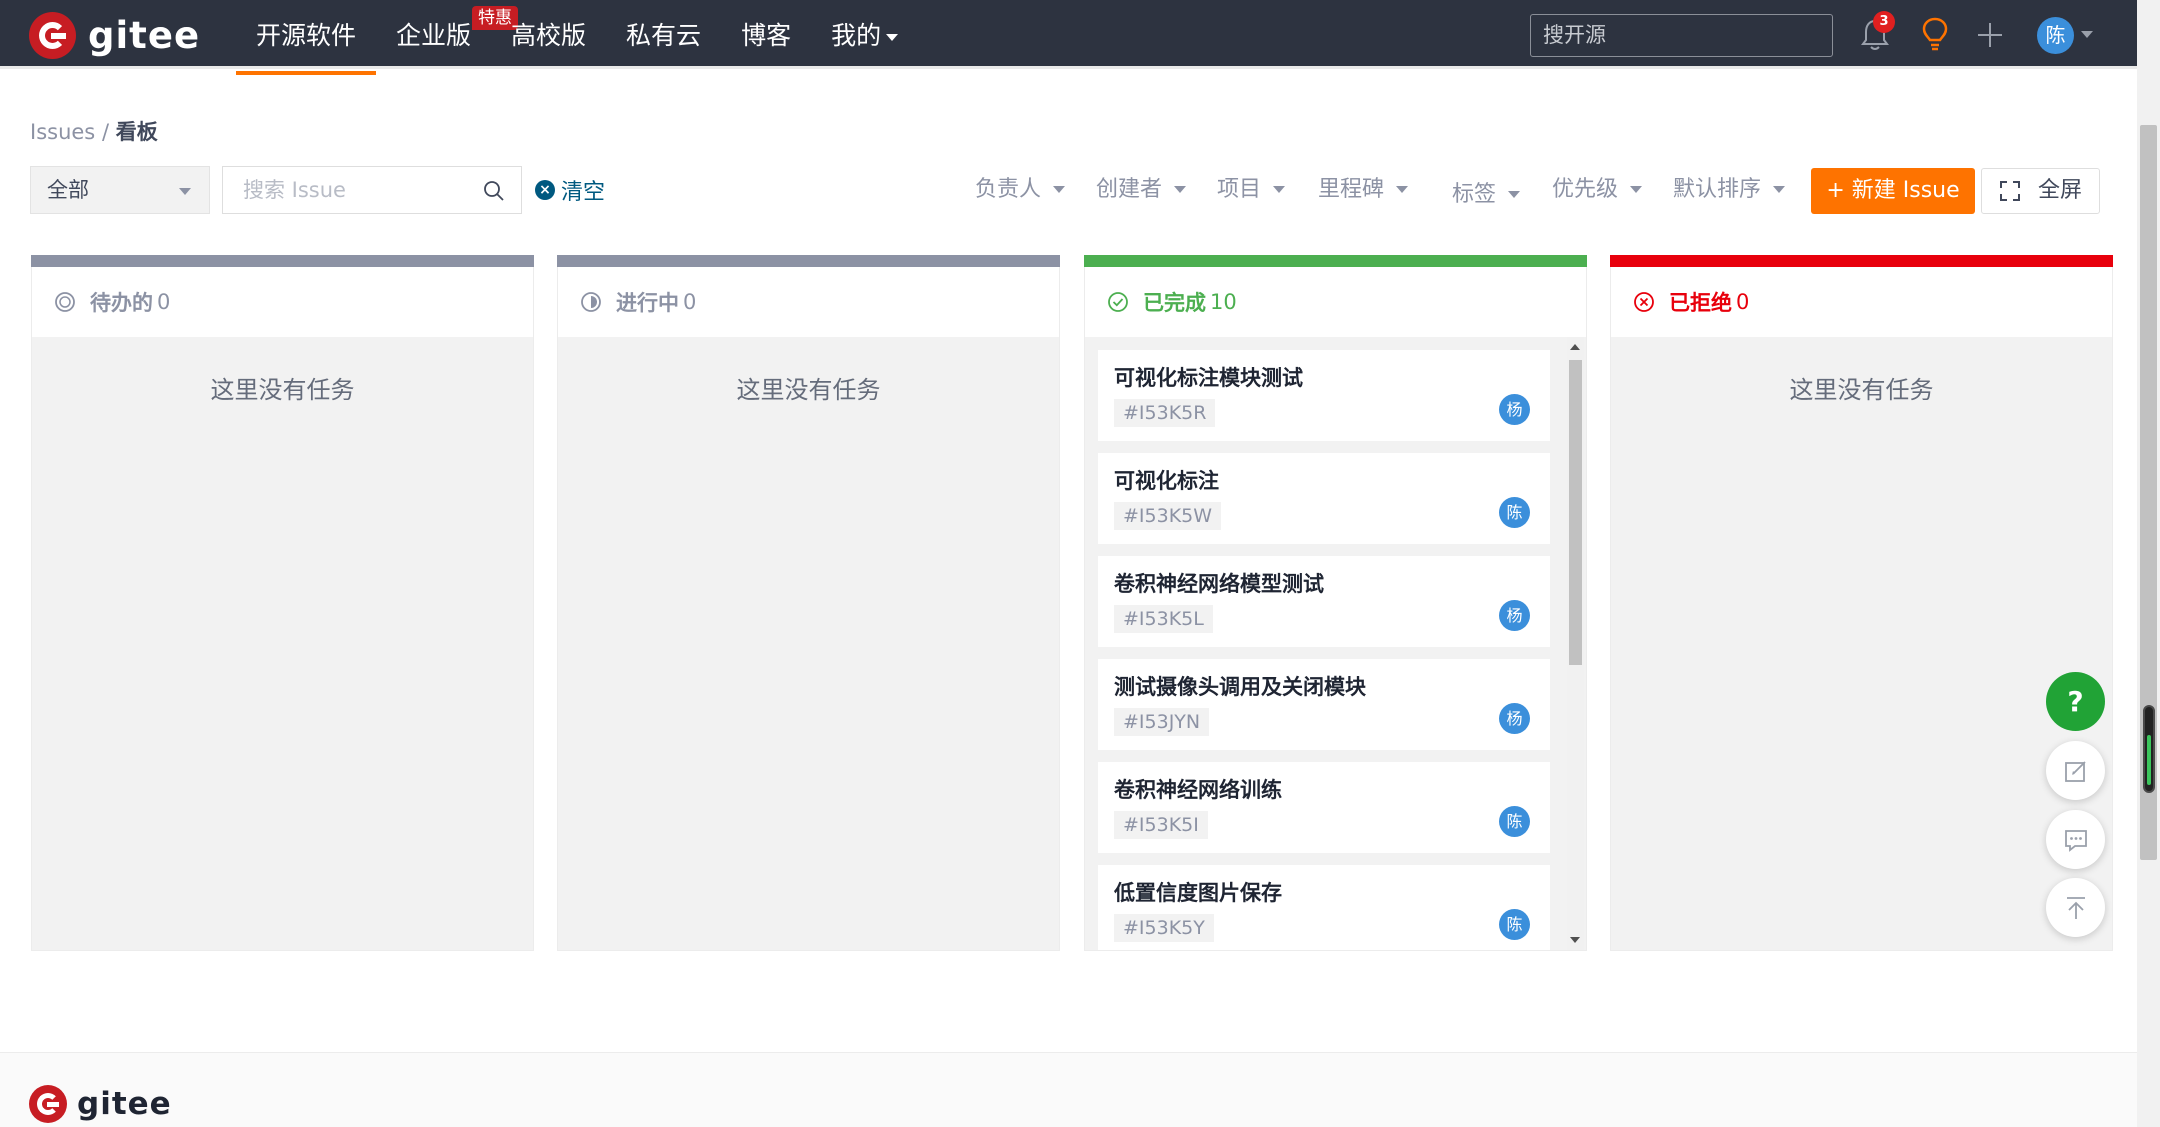 This screenshot has width=2160, height=1127. I want to click on fullscreen-button: 全屏, so click(2040, 191).